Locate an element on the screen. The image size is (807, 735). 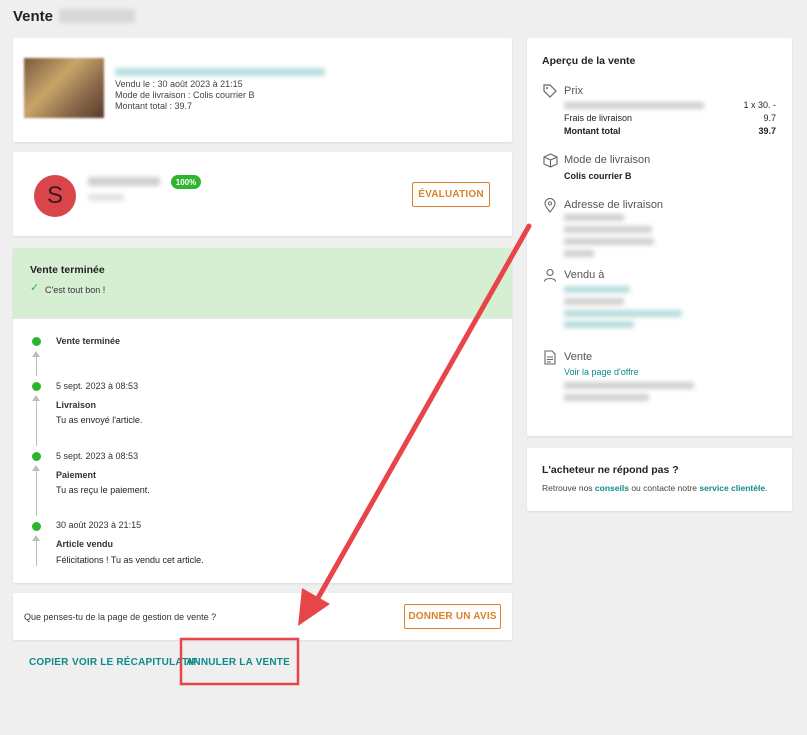
item-thumbnail is located at coordinates (64, 88).